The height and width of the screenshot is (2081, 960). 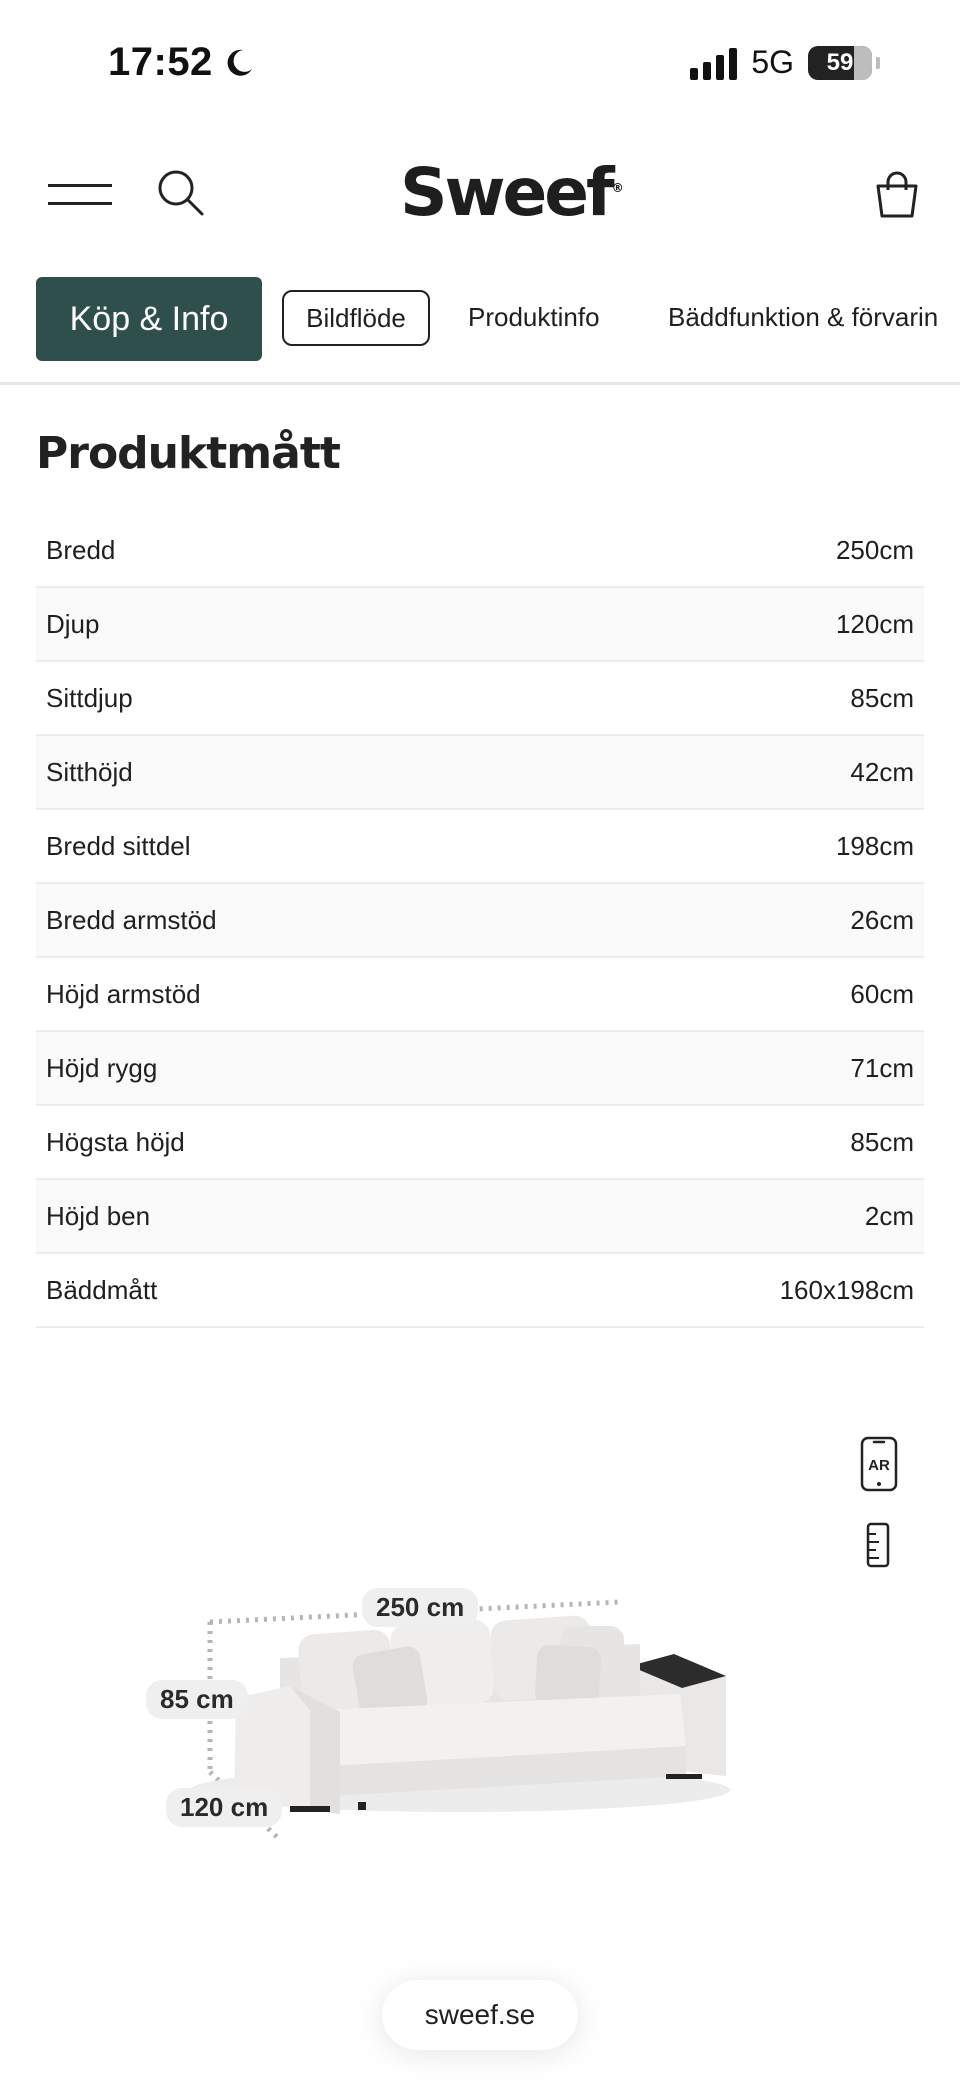 I want to click on spec-label: Höjd armstöd, so click(x=123, y=993).